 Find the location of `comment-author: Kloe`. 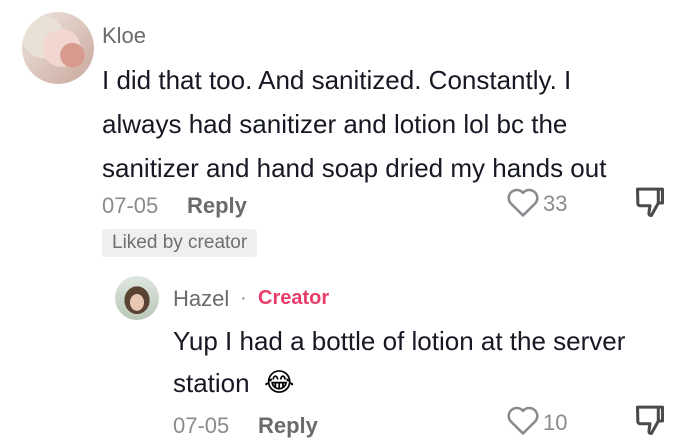

comment-author: Kloe is located at coordinates (124, 36).